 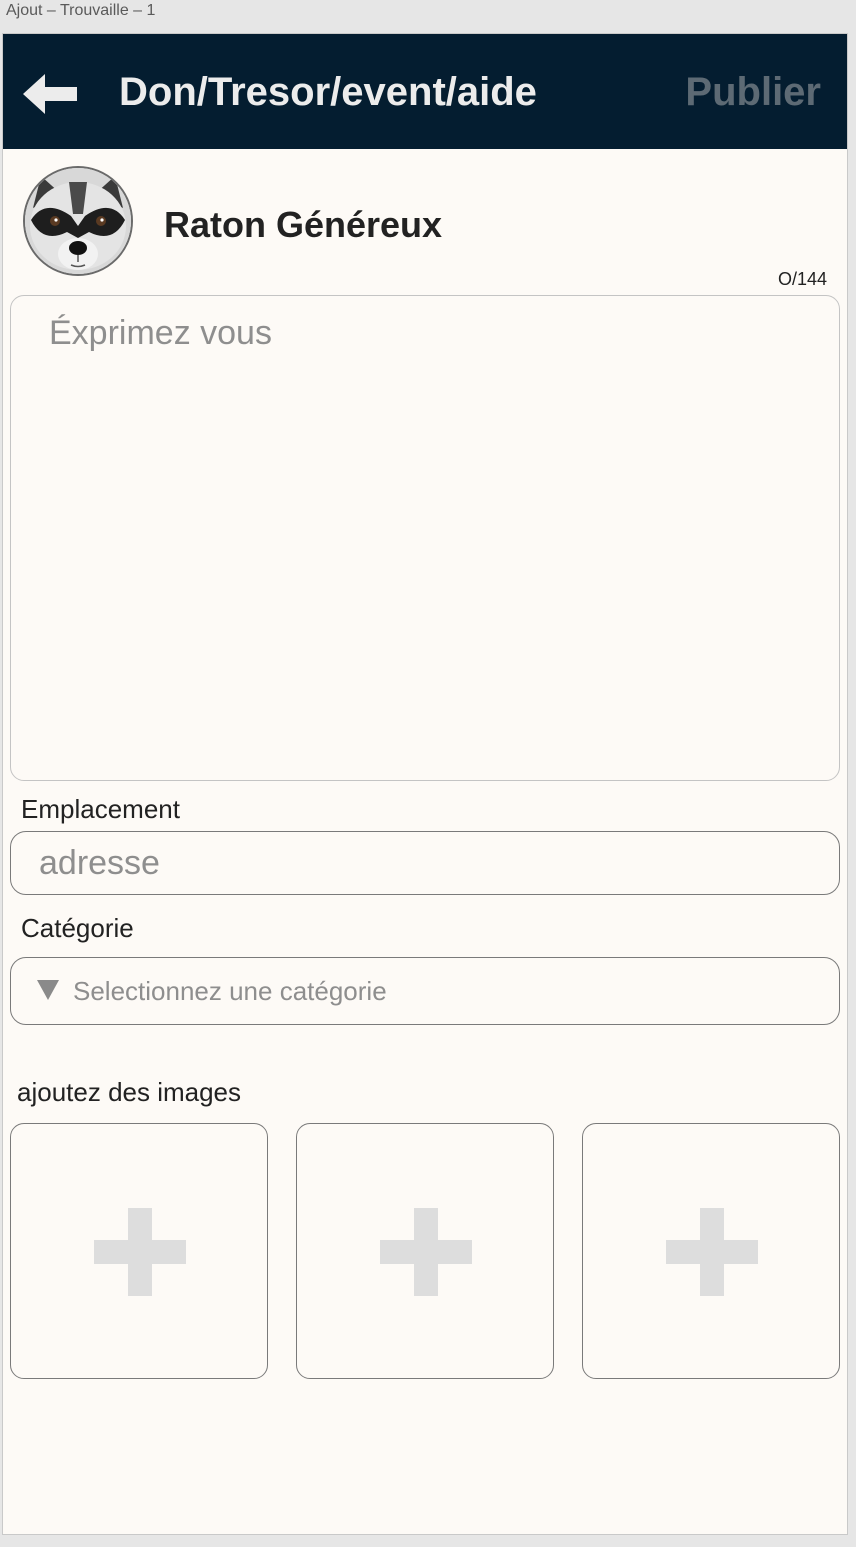 What do you see at coordinates (81, 10) in the screenshot?
I see `window-title: Ajout – Trouvaille – 1` at bounding box center [81, 10].